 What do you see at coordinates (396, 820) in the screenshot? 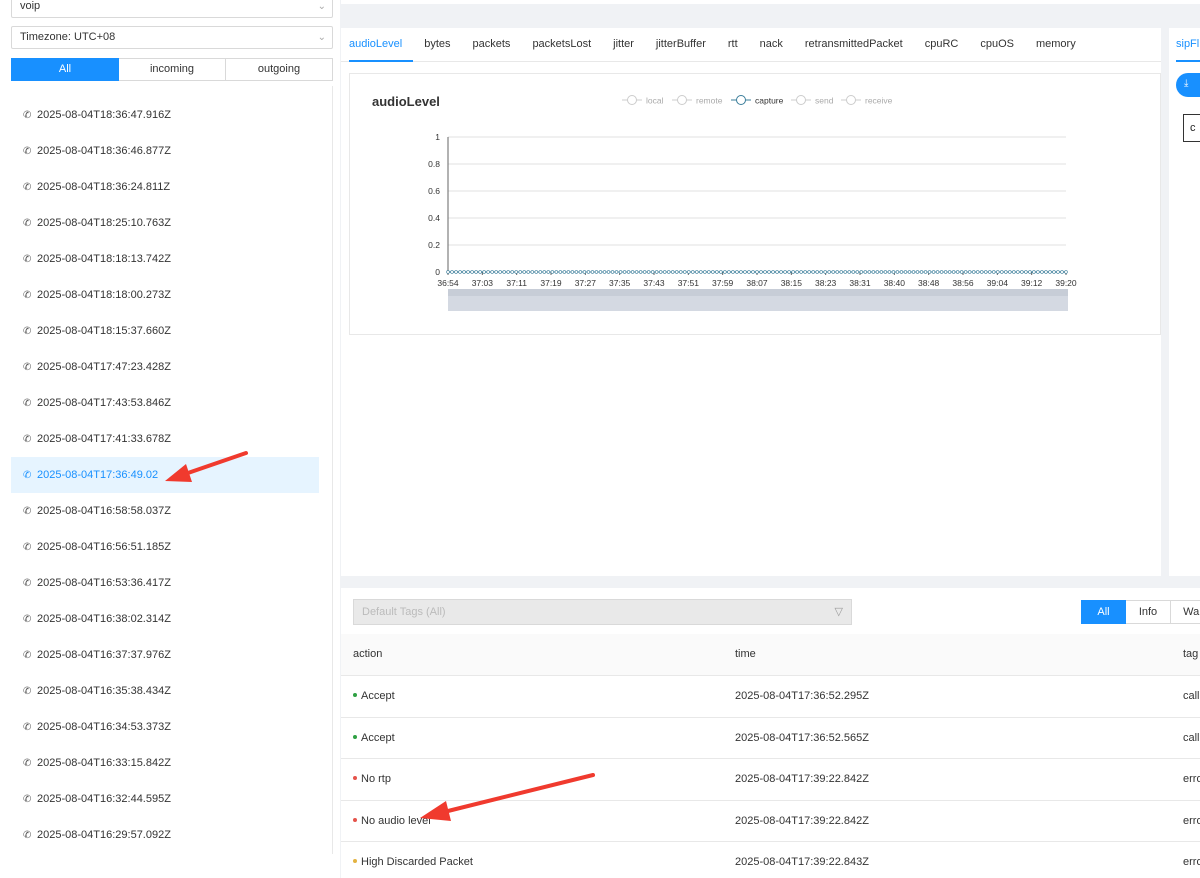
I see `log-action-text: No audio level` at bounding box center [396, 820].